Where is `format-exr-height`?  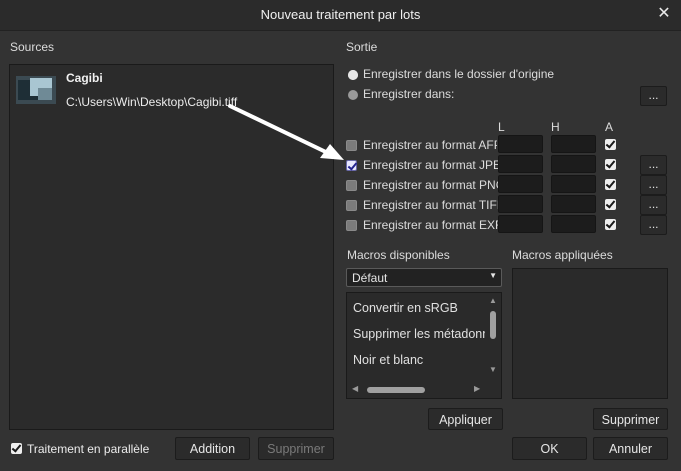
format-exr-height is located at coordinates (573, 224).